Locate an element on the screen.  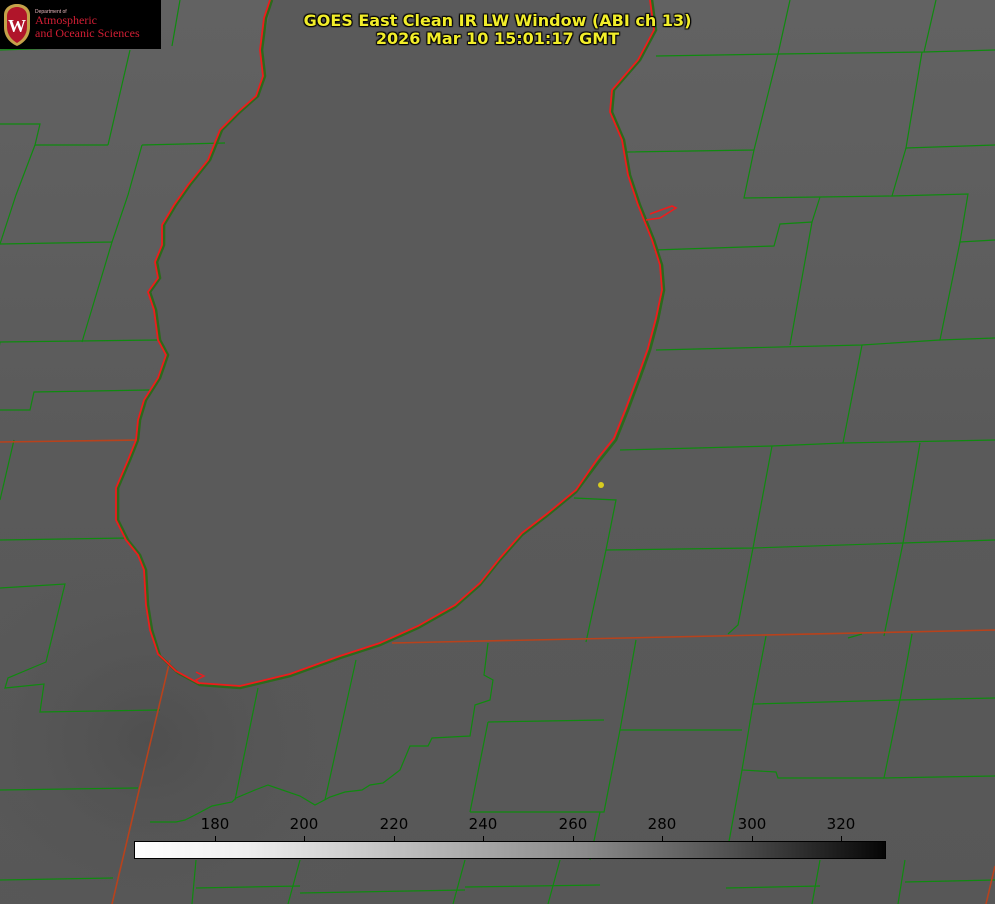
colorbar-tick-label: 260 is located at coordinates (573, 824).